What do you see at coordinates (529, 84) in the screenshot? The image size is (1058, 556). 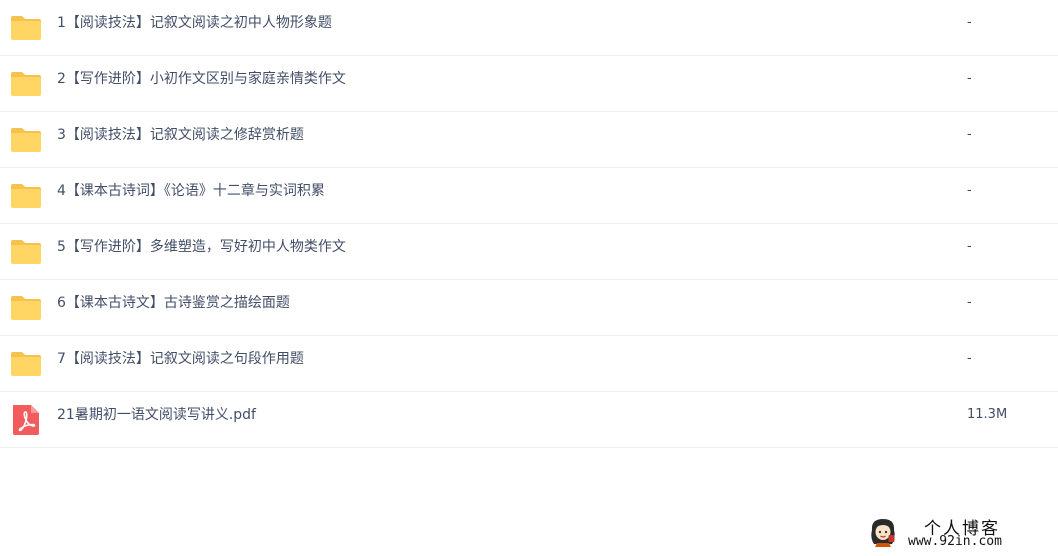 I see `file-row: 2【写作进阶】小初作文区别与家庭亲情类作文 -` at bounding box center [529, 84].